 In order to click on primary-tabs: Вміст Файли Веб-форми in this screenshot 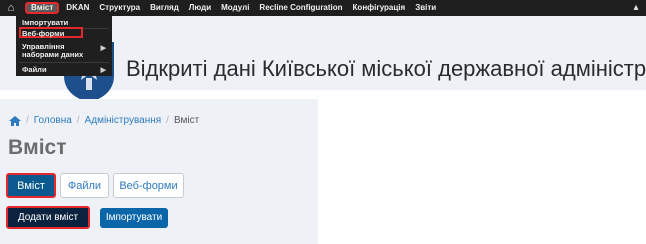, I will do `click(97, 185)`.